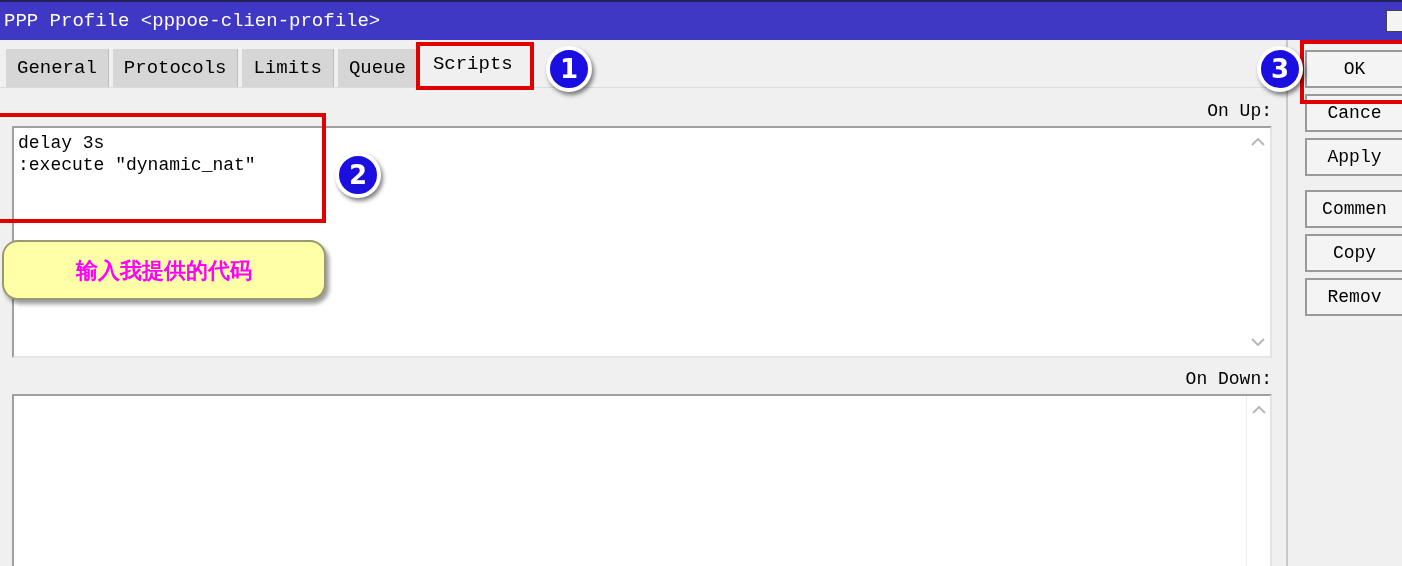  What do you see at coordinates (1353, 209) in the screenshot?
I see `dialog-button: Commen` at bounding box center [1353, 209].